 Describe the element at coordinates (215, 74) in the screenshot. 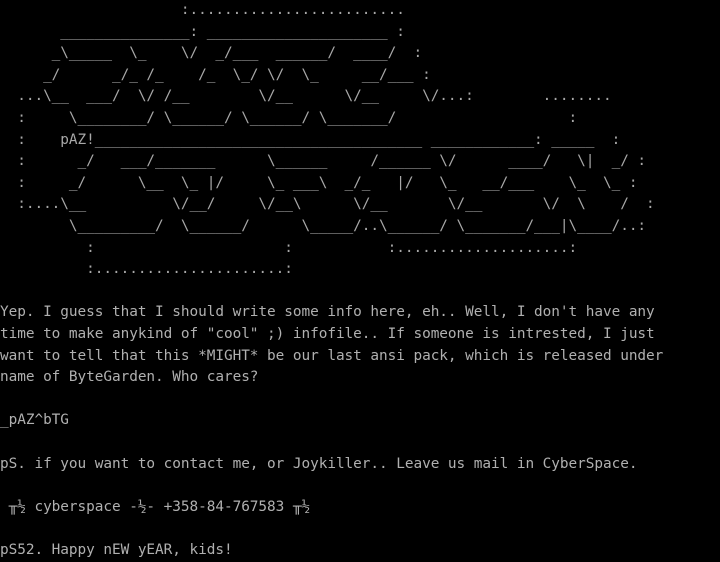

I see `logo-line: _/ _/_ /_ /_ \_/ \/ \_ __/___ :` at that location.